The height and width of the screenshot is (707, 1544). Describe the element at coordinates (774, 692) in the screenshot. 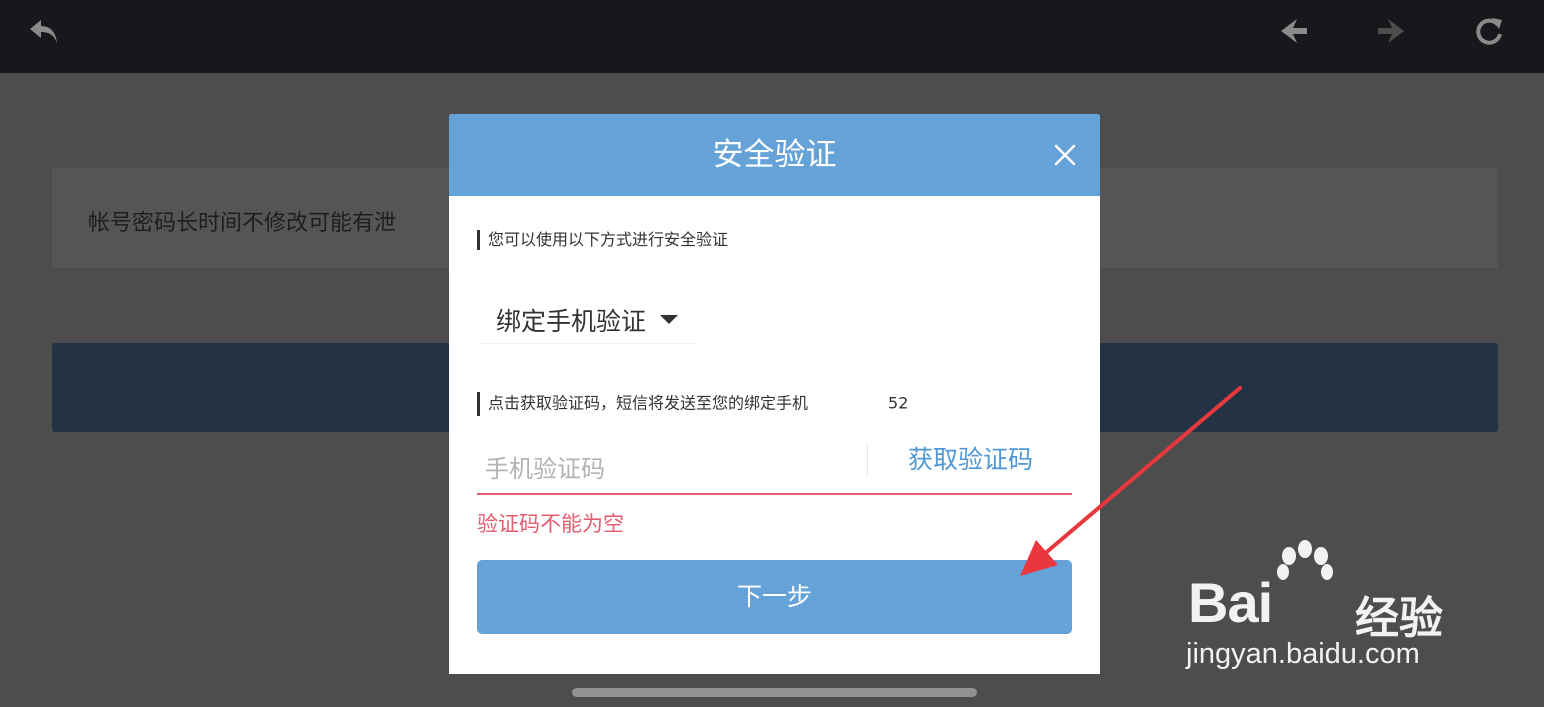

I see `home-indicator` at that location.